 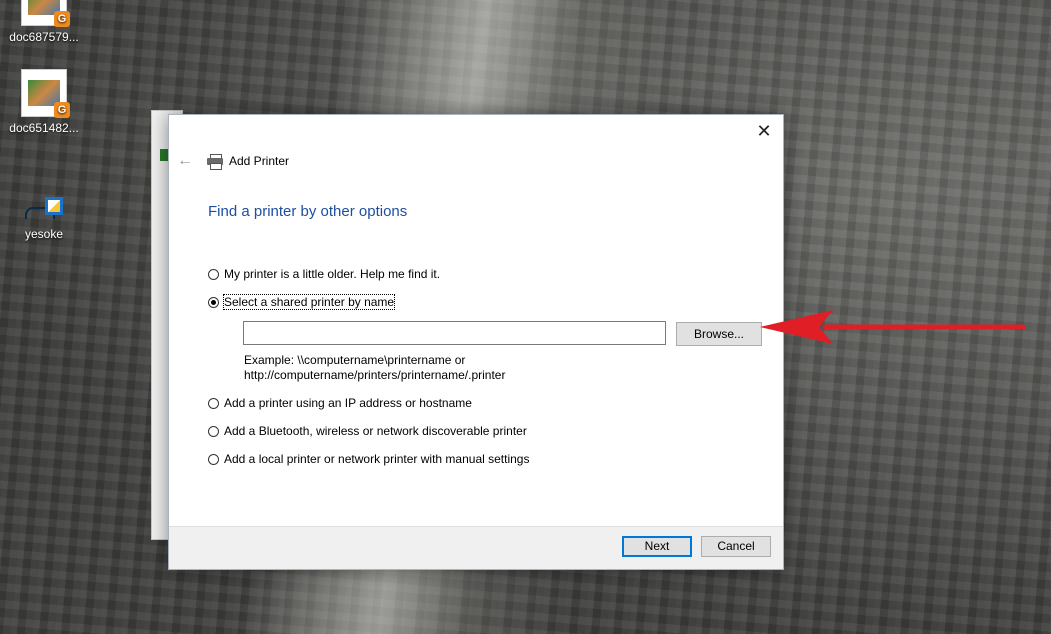 I want to click on option-label: Select a shared printer by name, so click(x=309, y=302).